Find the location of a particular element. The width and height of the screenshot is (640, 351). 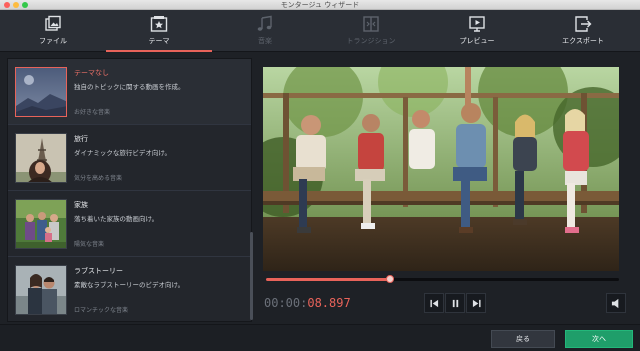

pause-button is located at coordinates (455, 303).